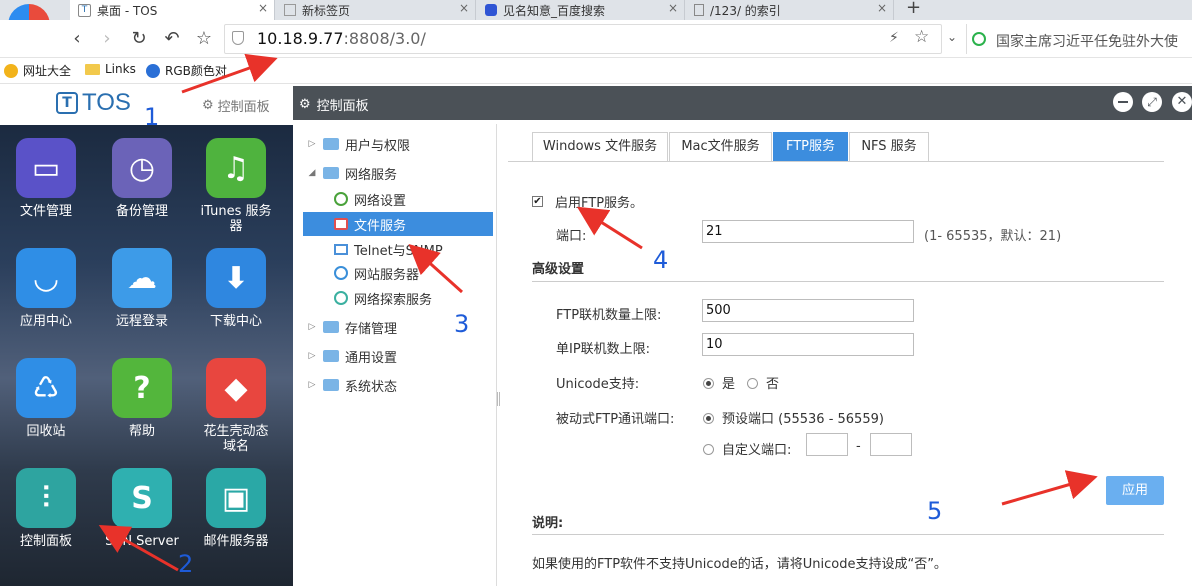 The height and width of the screenshot is (586, 1192). I want to click on annotation-number-3: 3, so click(462, 324).